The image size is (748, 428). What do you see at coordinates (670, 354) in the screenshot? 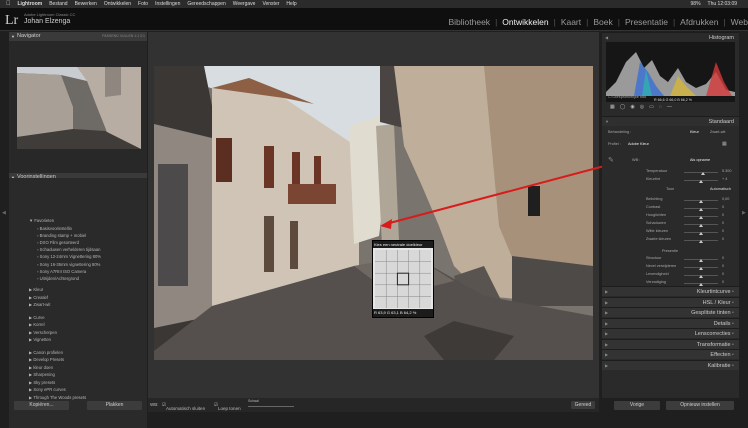
I see `section-effecten: ▶ Effecten ▪` at bounding box center [670, 354].